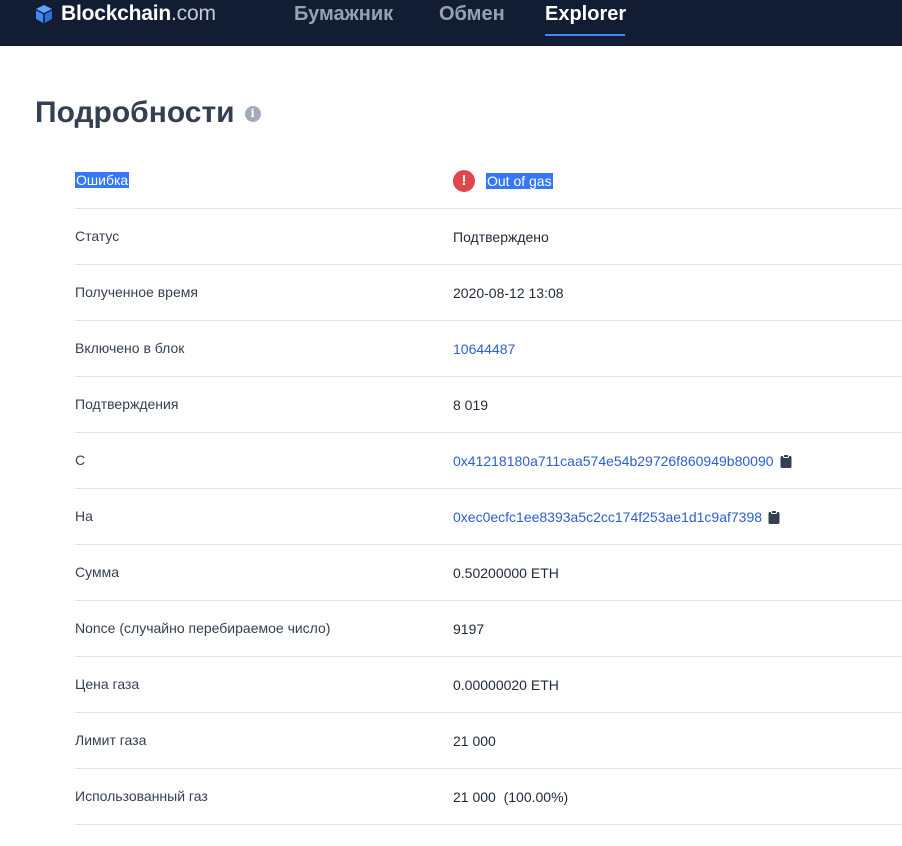  Describe the element at coordinates (135, 112) in the screenshot. I see `page-title-text: Подробности` at that location.